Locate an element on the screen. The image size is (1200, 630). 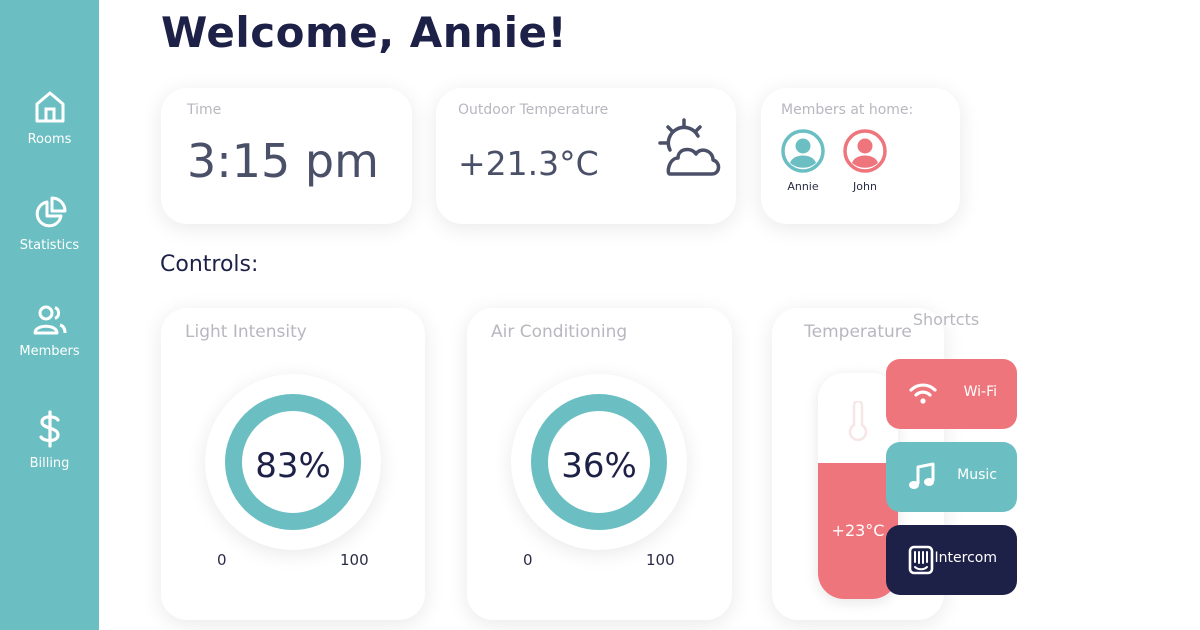
member-john: John is located at coordinates (865, 160).